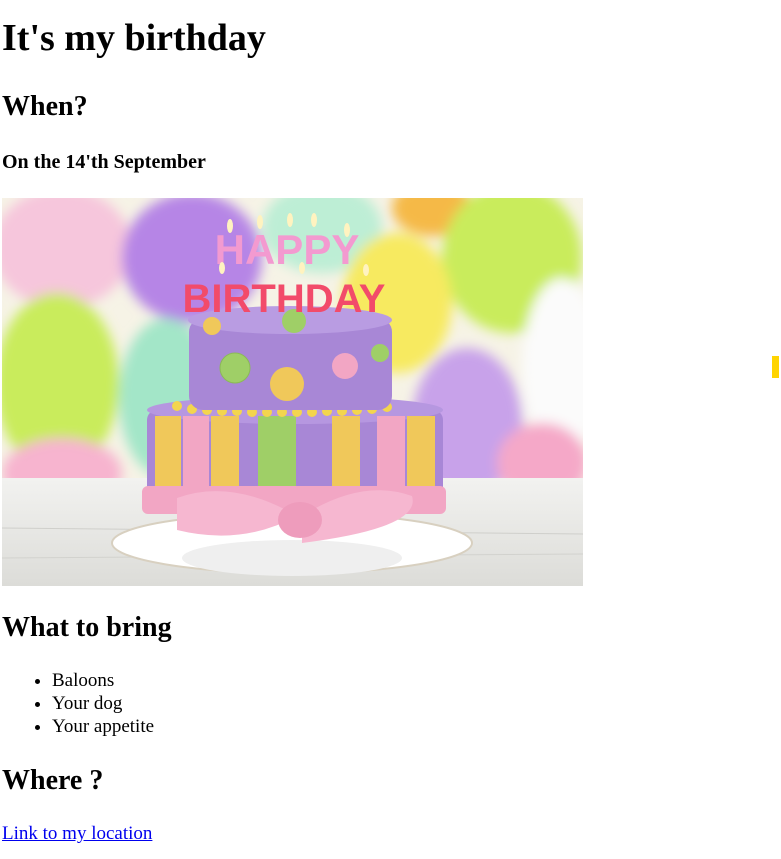  Describe the element at coordinates (103, 703) in the screenshot. I see `list-item: Your dog` at that location.